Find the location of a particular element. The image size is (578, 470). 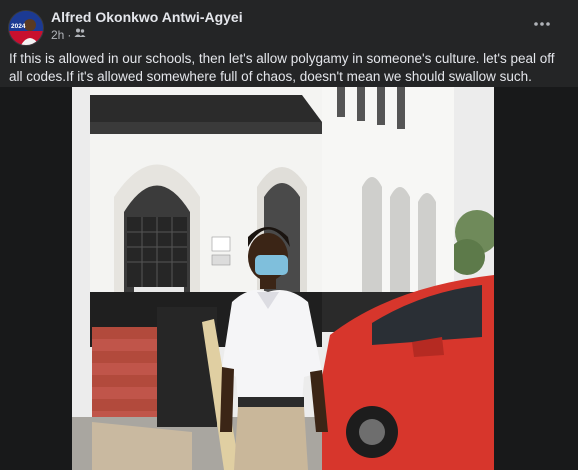

friends-icon is located at coordinates (80, 34).